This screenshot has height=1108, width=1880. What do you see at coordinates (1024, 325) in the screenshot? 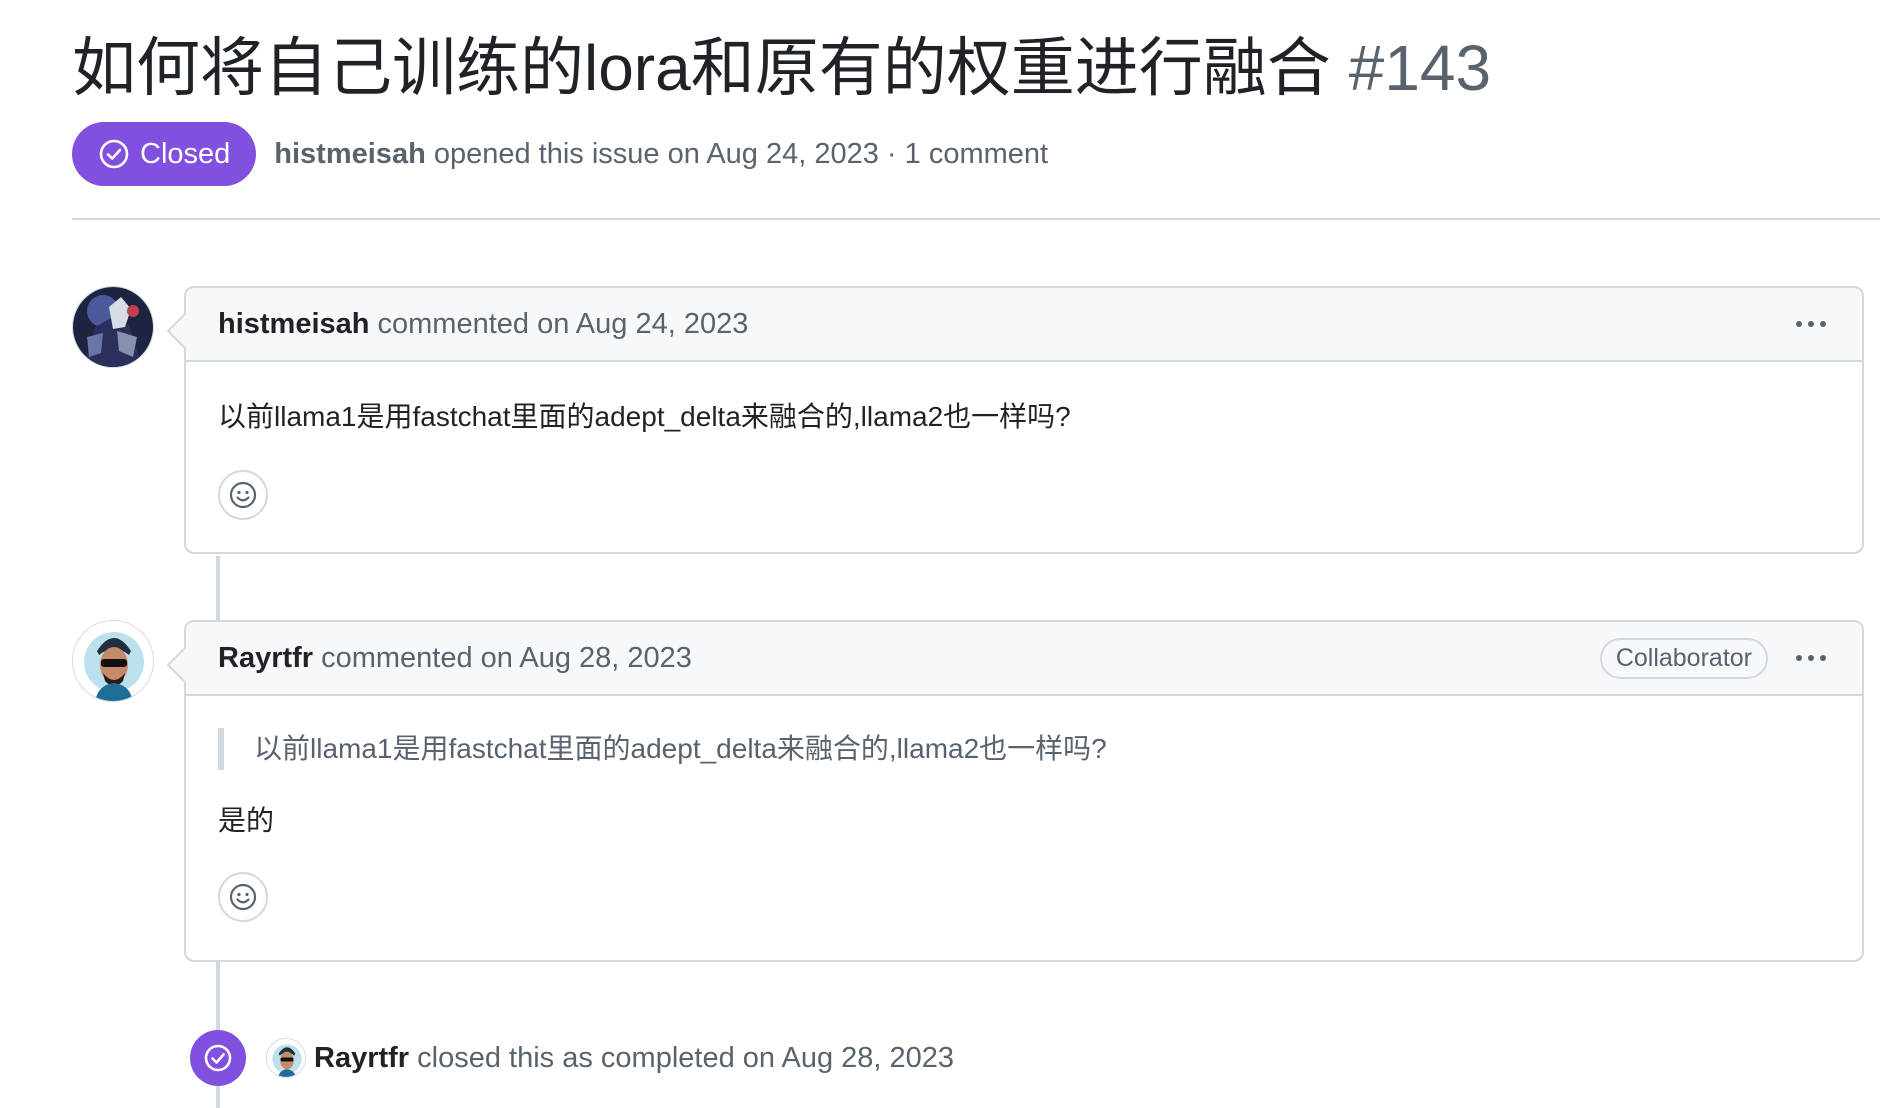
I see `comment-header: histmeisah commented on Aug 24, 2023` at bounding box center [1024, 325].